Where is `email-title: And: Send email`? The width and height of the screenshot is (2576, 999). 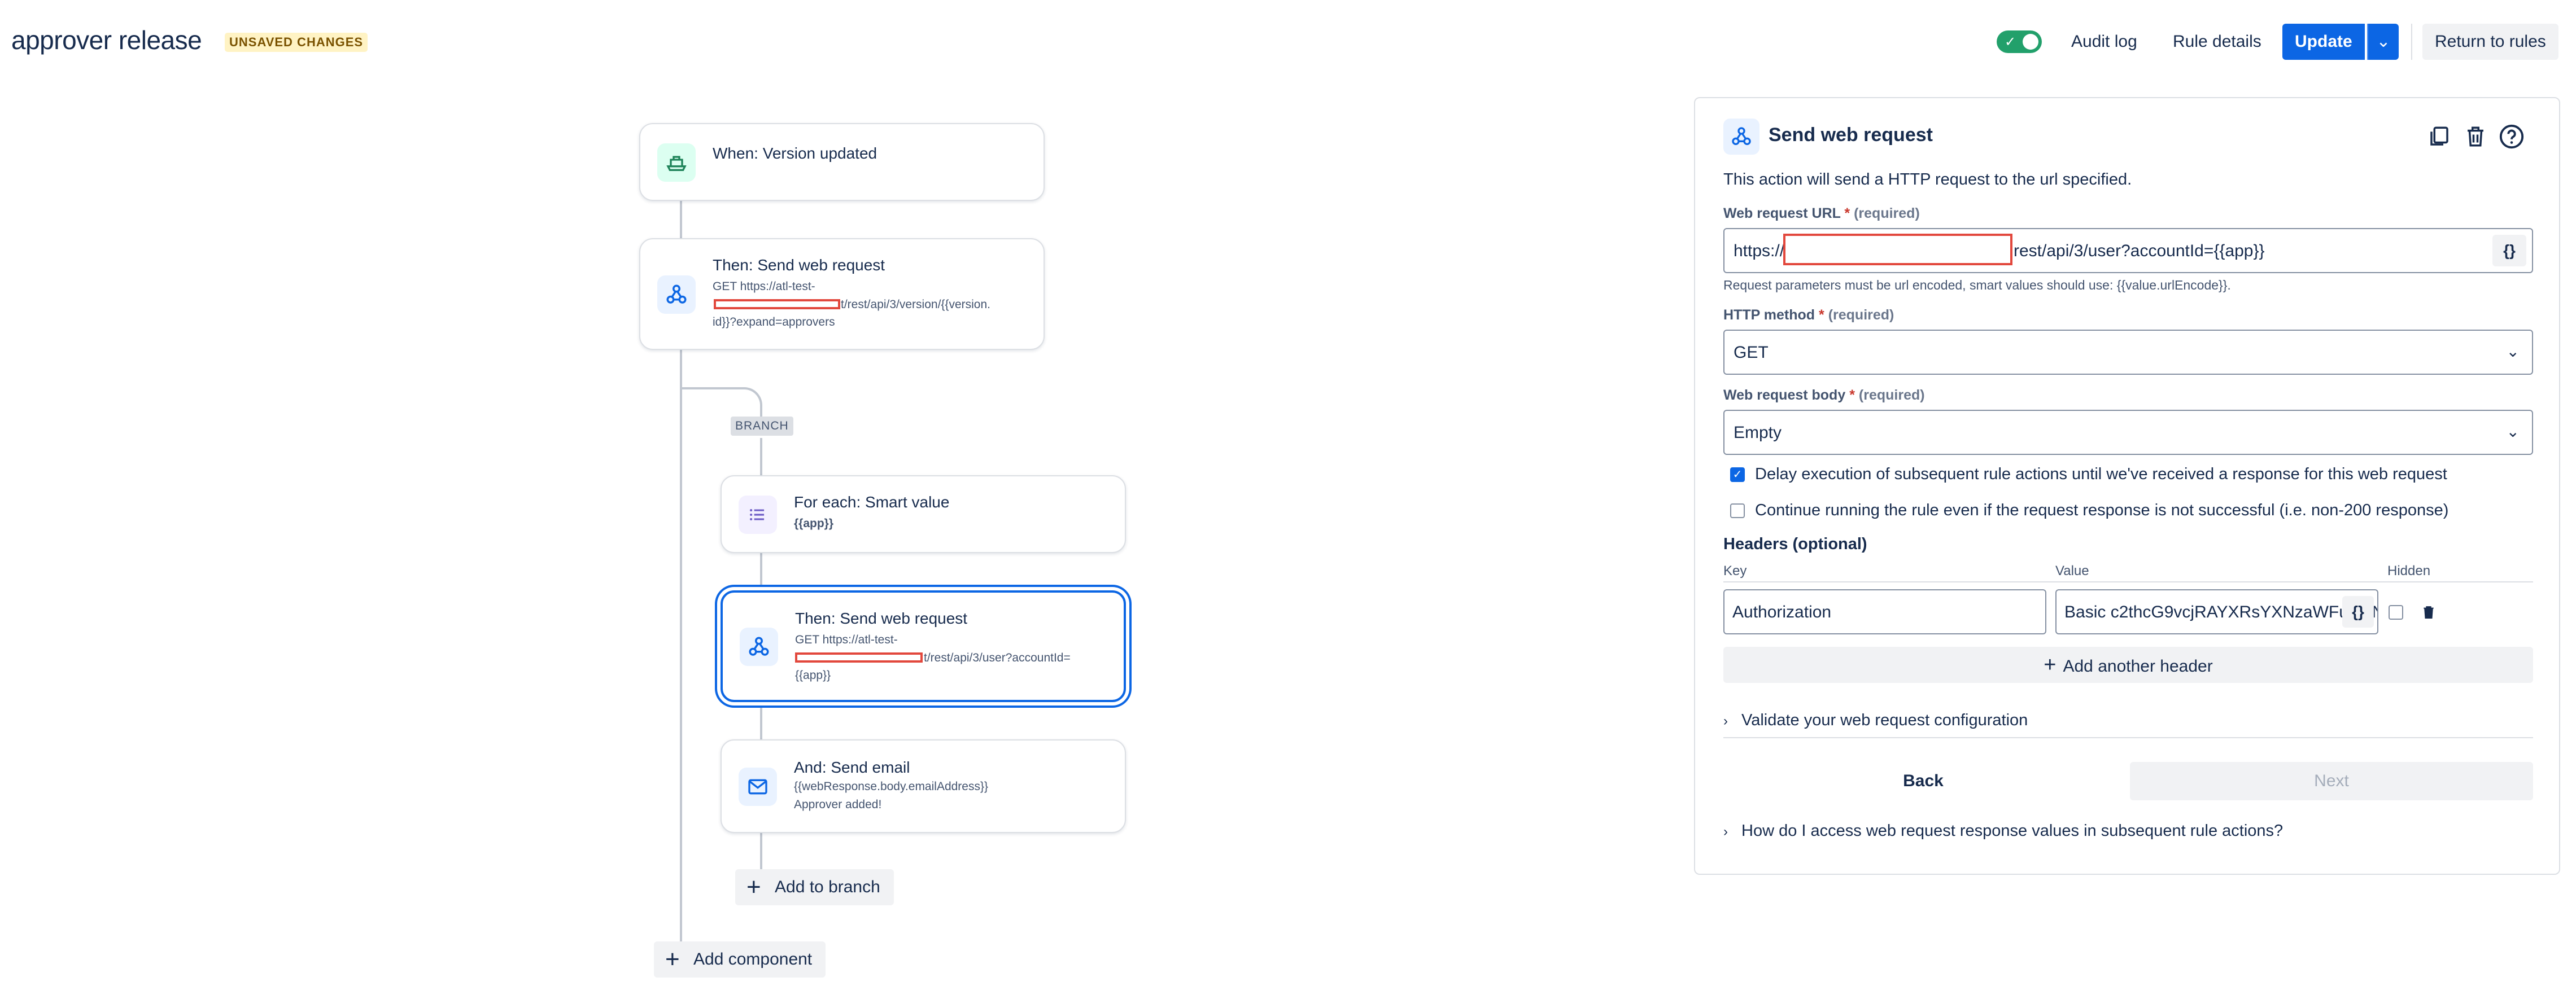
email-title: And: Send email is located at coordinates (852, 767).